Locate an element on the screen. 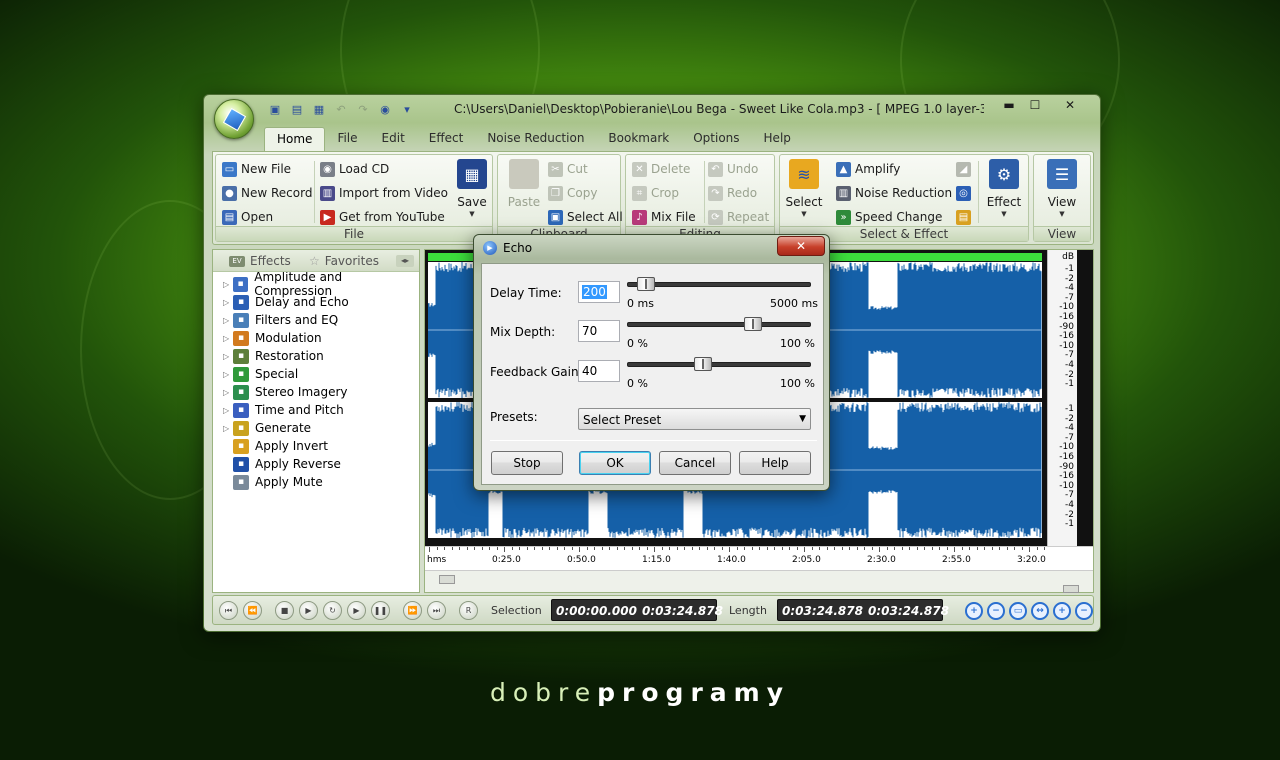 Image resolution: width=1280 pixels, height=760 pixels. effect-tree-item: ▷ ▪ Modulation is located at coordinates (316, 338).